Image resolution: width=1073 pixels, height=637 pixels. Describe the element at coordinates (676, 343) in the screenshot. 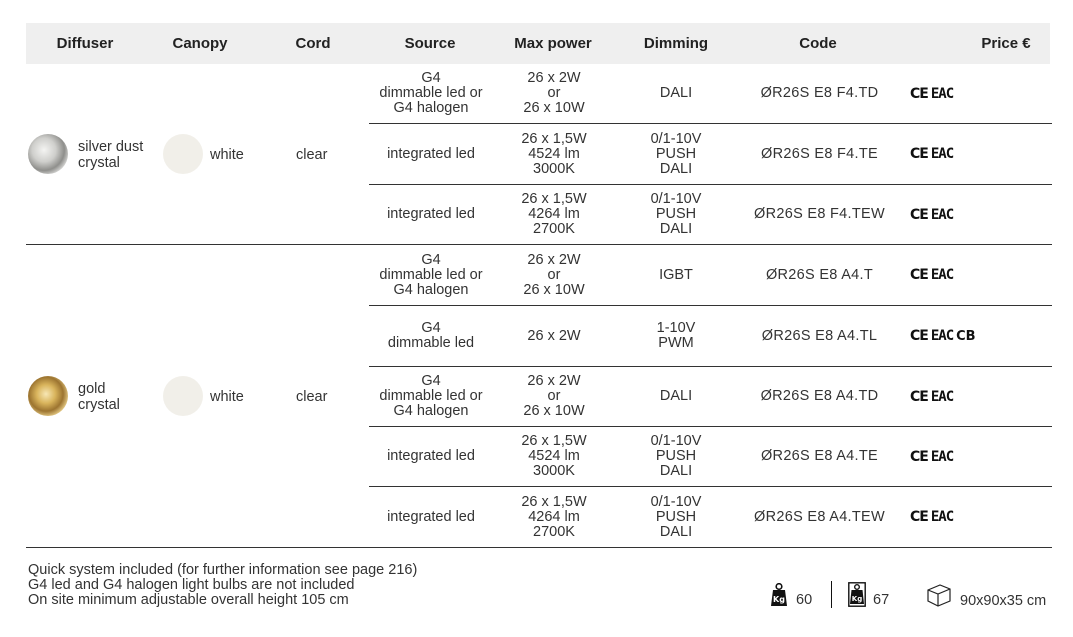

I see `cell-line: PWM` at that location.